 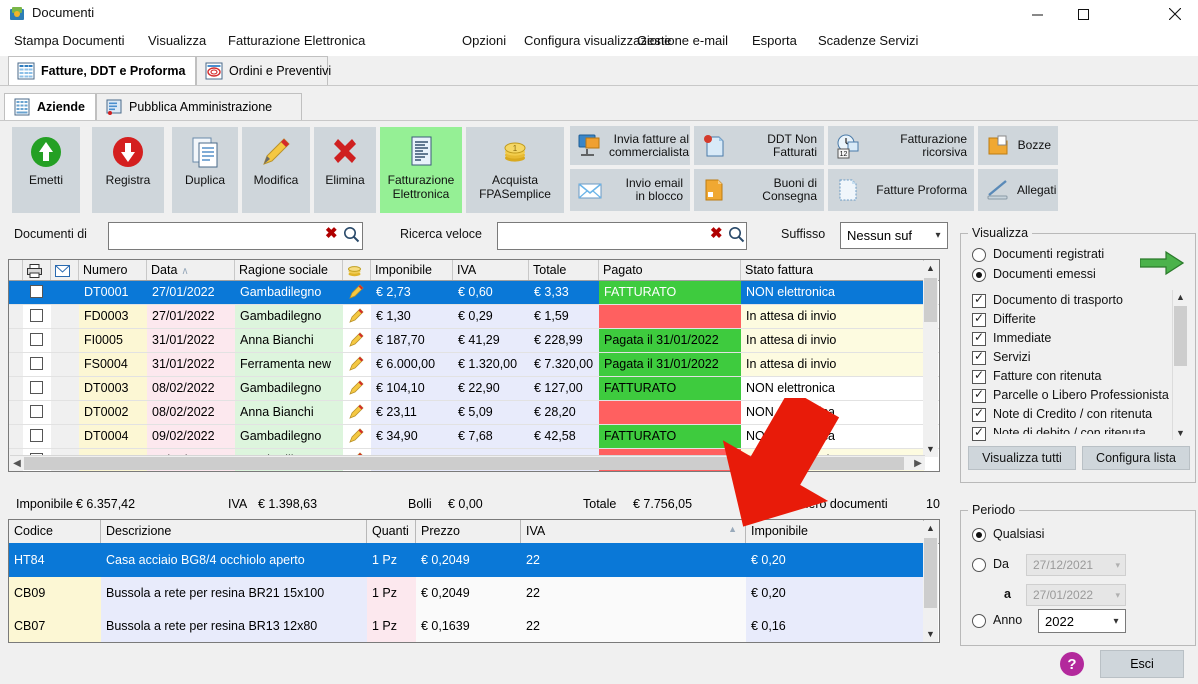 What do you see at coordinates (670, 270) in the screenshot?
I see `grid-header-pagato: Pagato` at bounding box center [670, 270].